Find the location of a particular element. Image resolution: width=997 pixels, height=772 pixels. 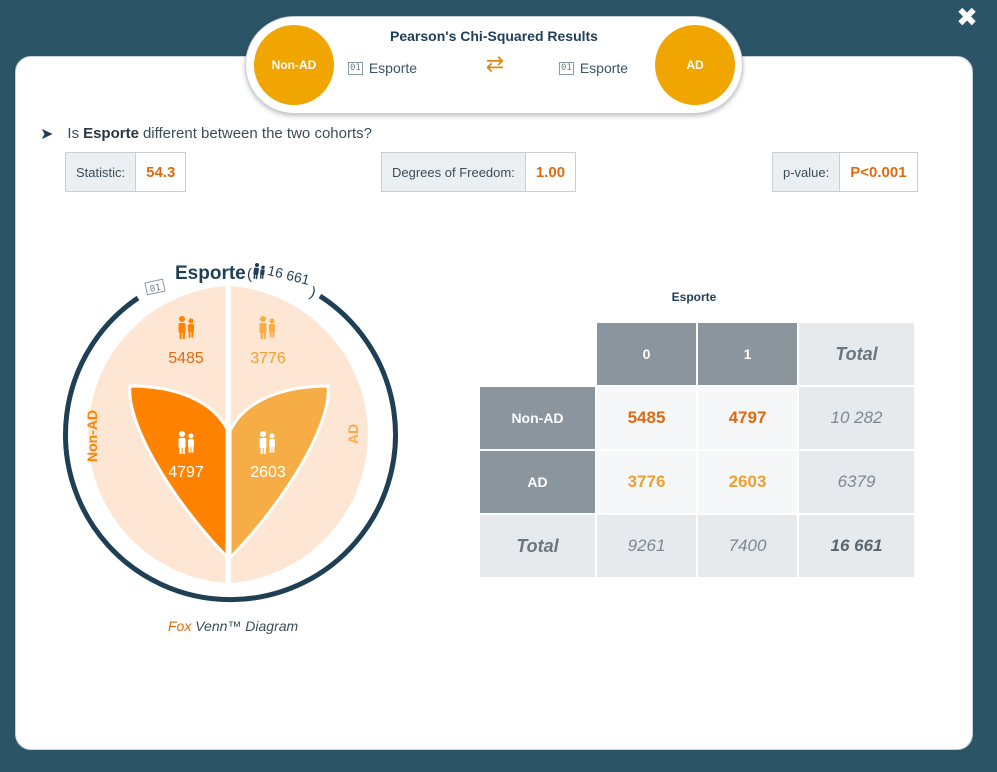

table-header-row: 0 1 Total is located at coordinates (697, 354).